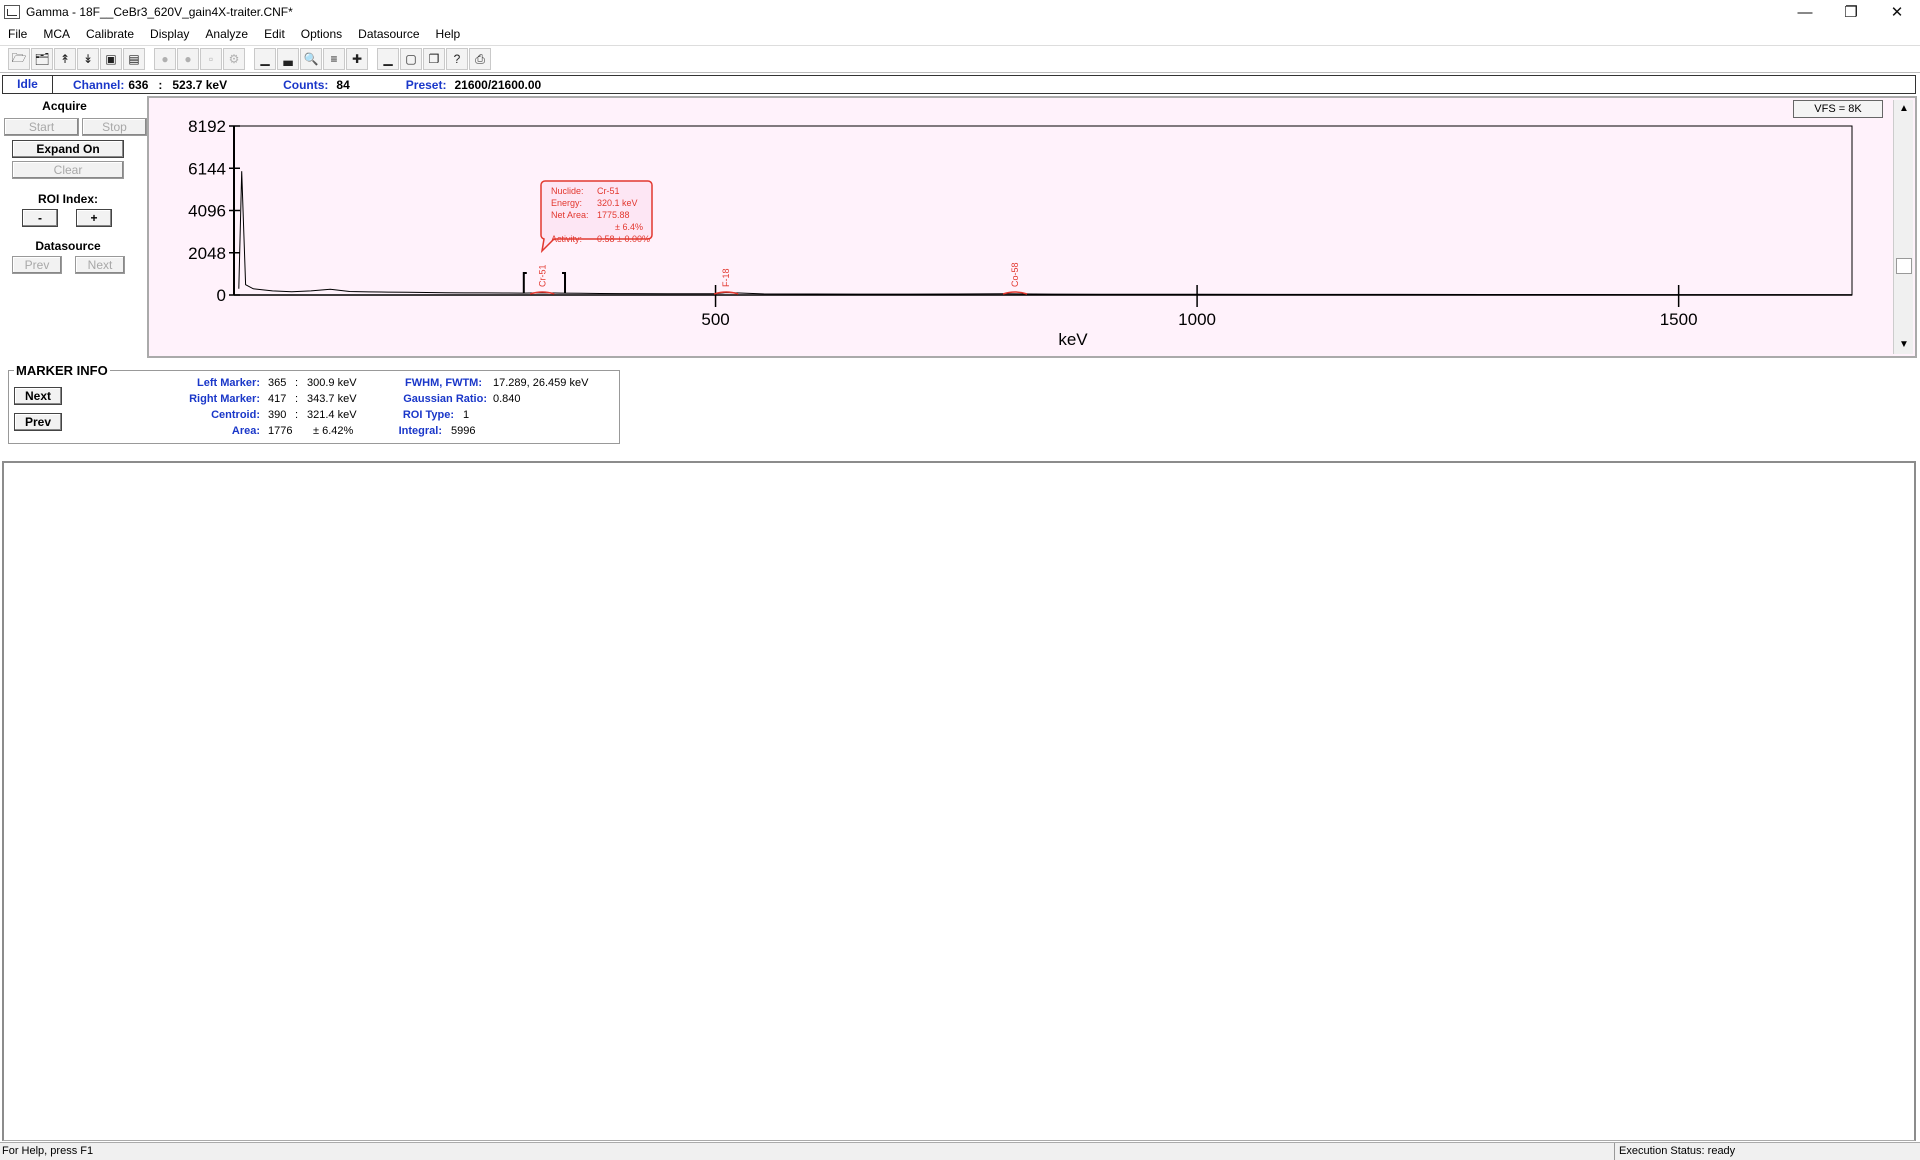 Image resolution: width=1920 pixels, height=1160 pixels. Describe the element at coordinates (207, 211) in the screenshot. I see `y-tick-label: 4096` at that location.